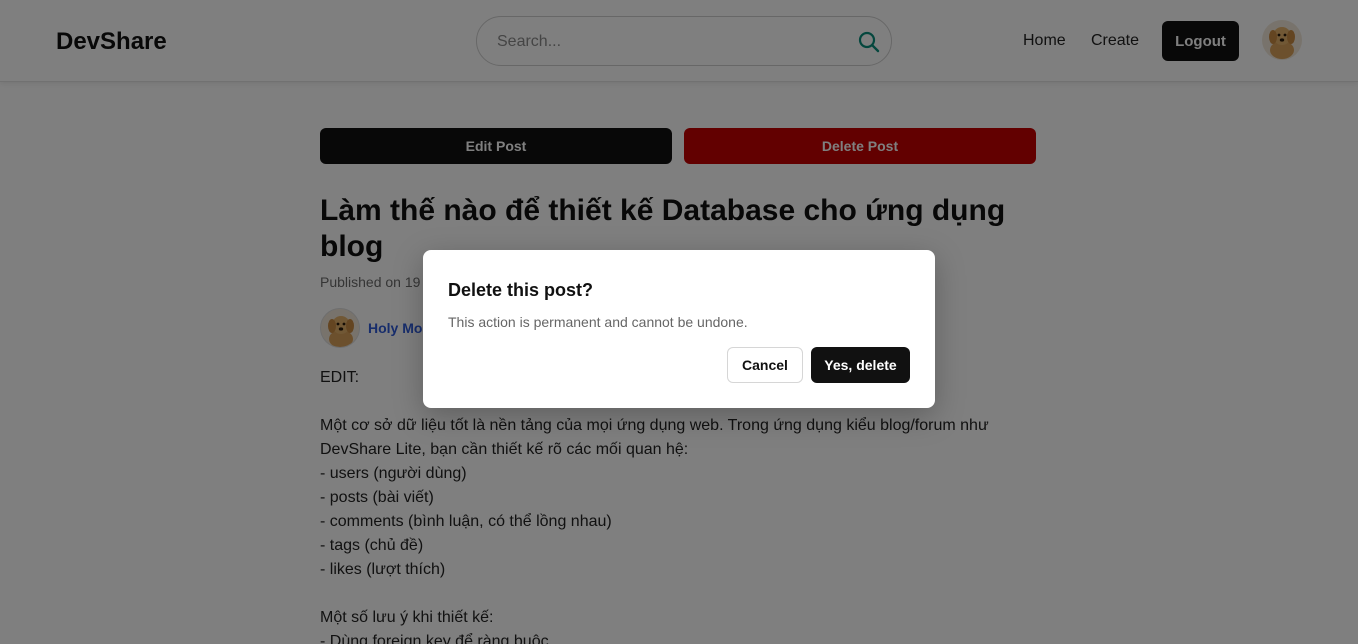  I want to click on cancel-button: Cancel, so click(765, 365).